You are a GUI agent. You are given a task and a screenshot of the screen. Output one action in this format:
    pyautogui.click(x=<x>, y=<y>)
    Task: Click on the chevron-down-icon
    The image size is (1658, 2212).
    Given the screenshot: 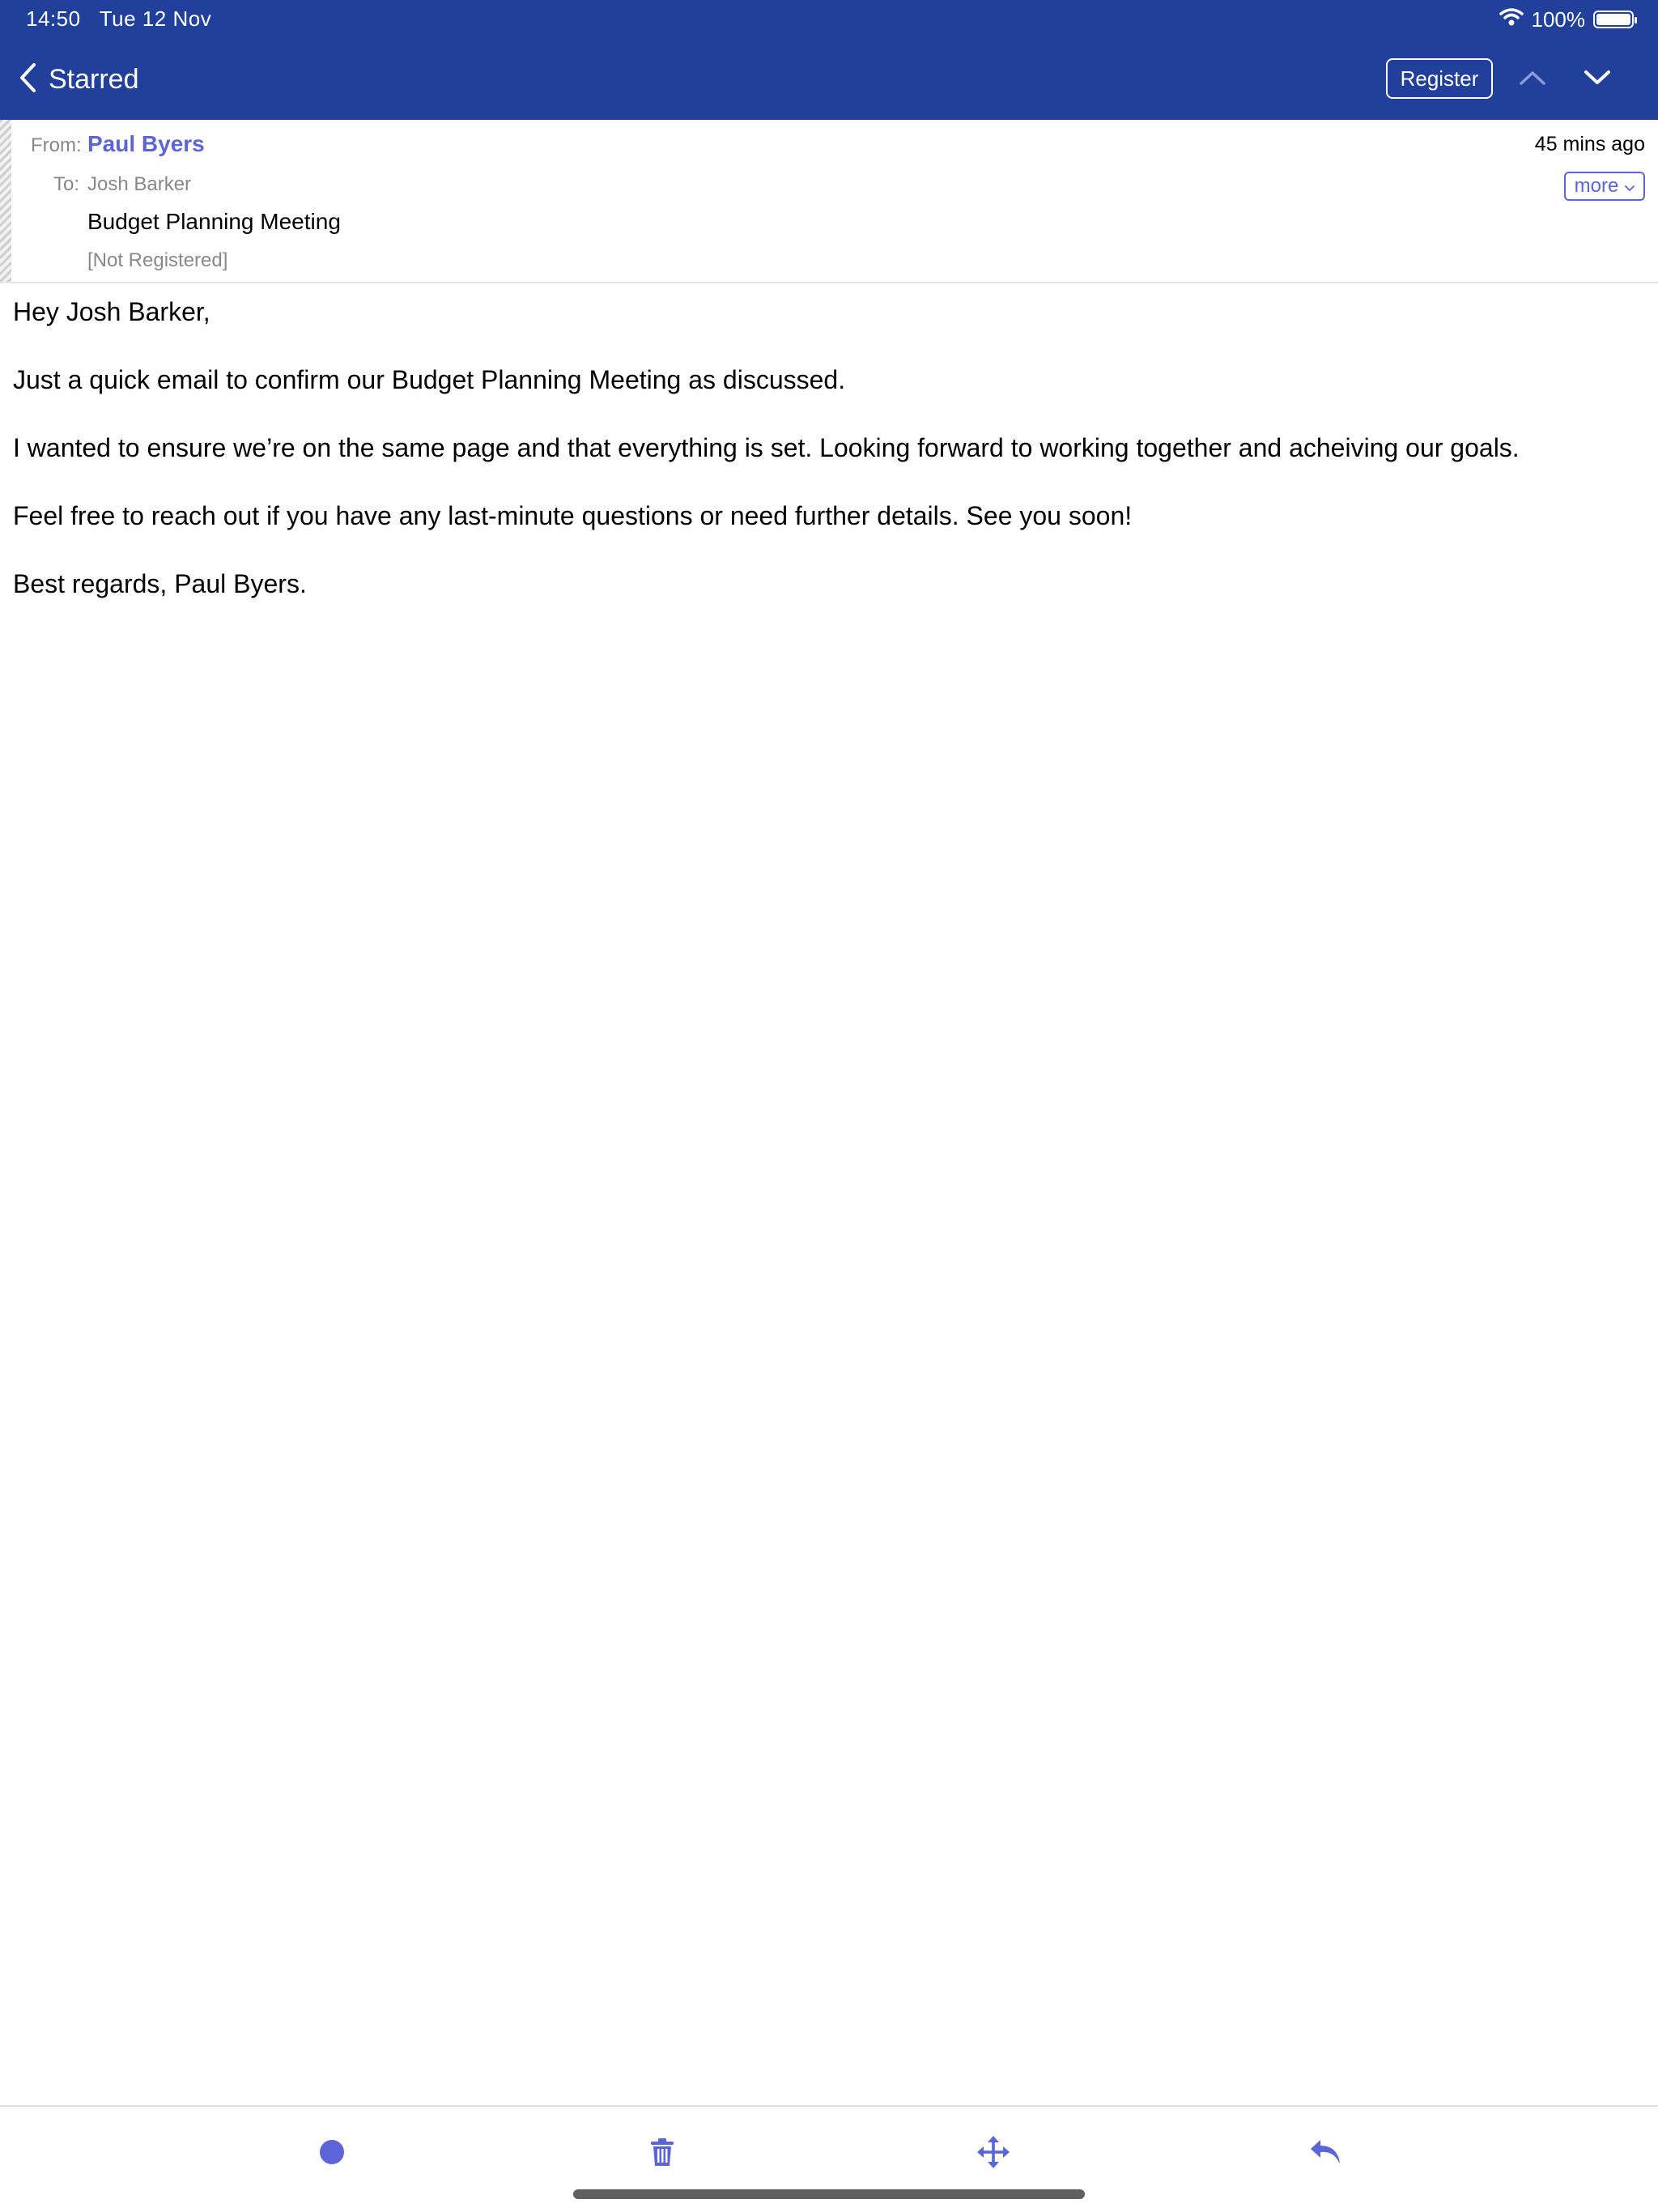 What is the action you would take?
    pyautogui.click(x=1597, y=80)
    